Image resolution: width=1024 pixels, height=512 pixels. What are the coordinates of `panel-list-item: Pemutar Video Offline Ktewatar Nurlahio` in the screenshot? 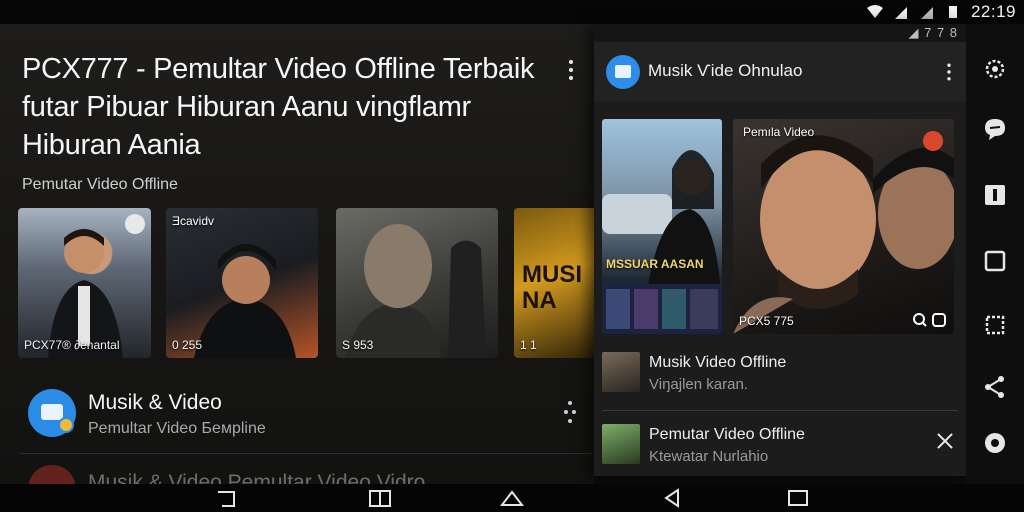 It's located at (780, 449).